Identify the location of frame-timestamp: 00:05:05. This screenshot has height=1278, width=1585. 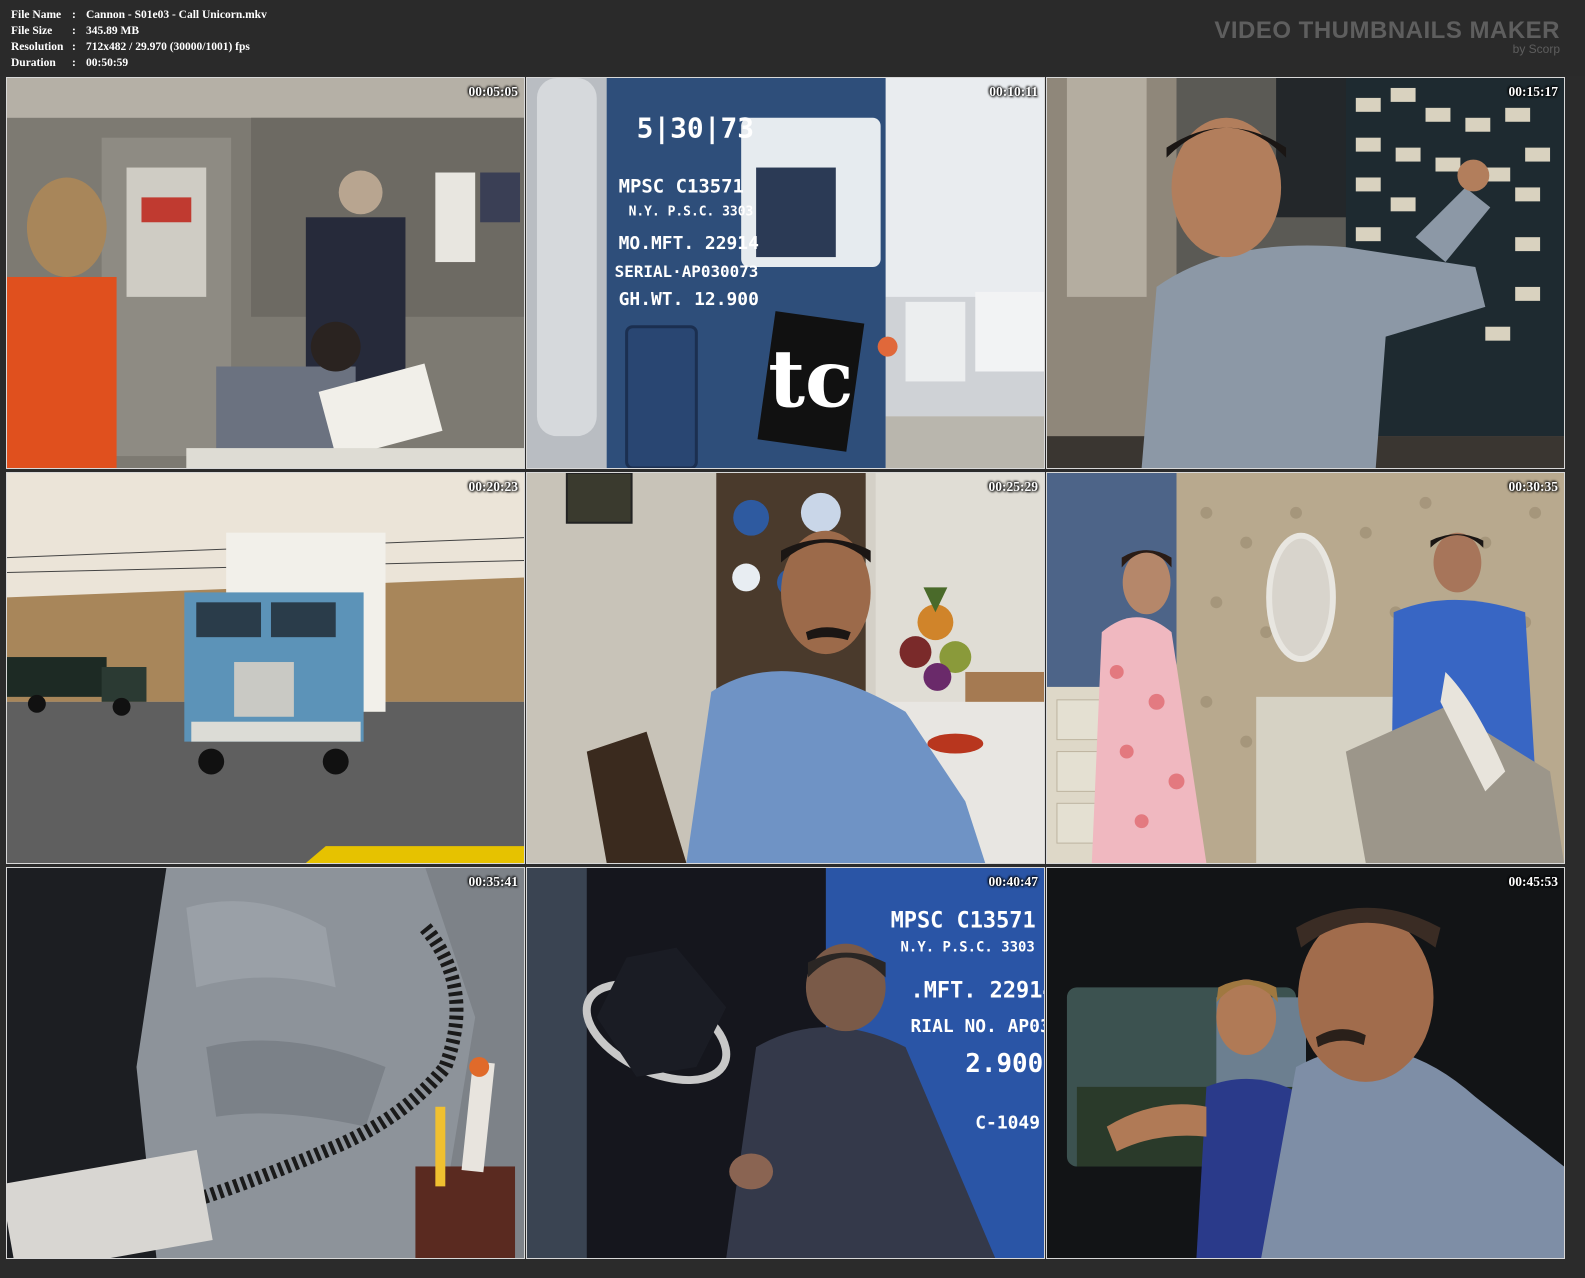
(493, 91).